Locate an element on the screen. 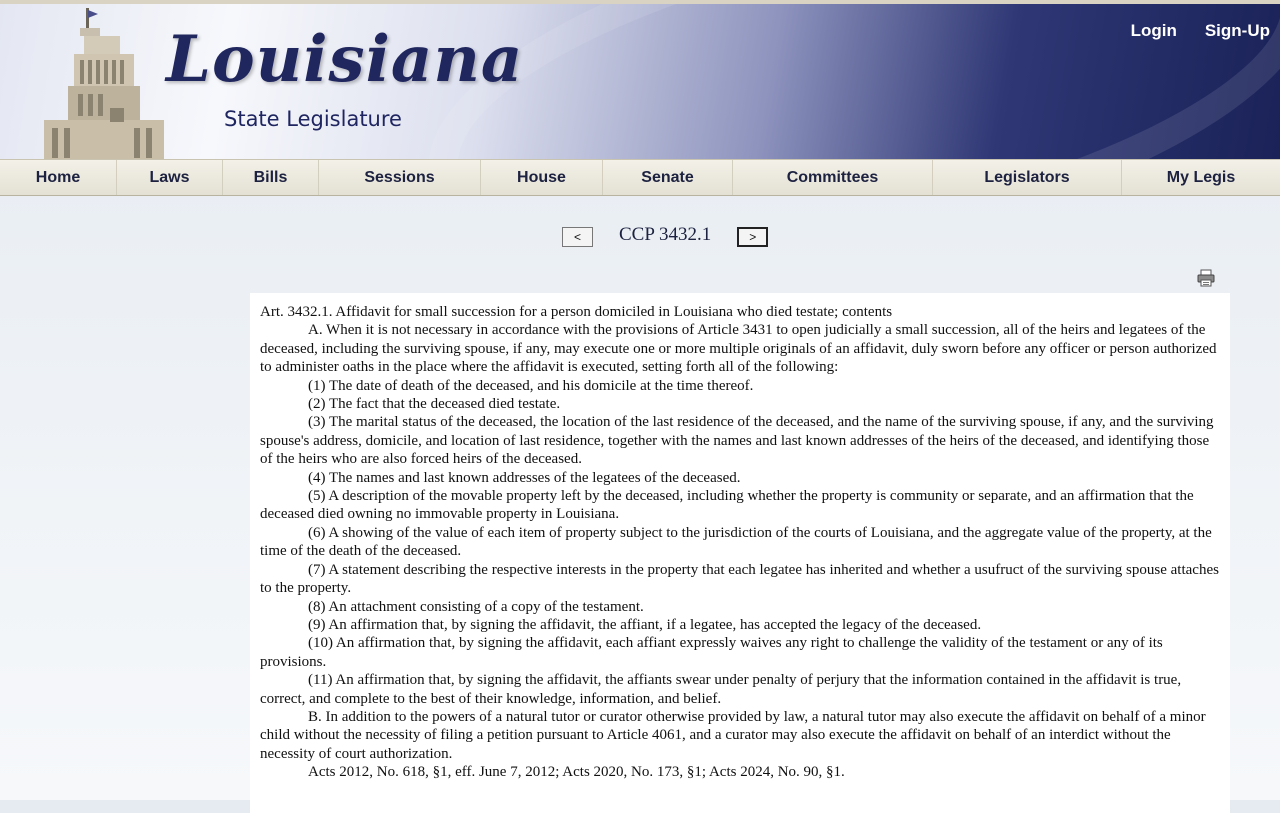 The height and width of the screenshot is (813, 1280). nav-house: House is located at coordinates (542, 177).